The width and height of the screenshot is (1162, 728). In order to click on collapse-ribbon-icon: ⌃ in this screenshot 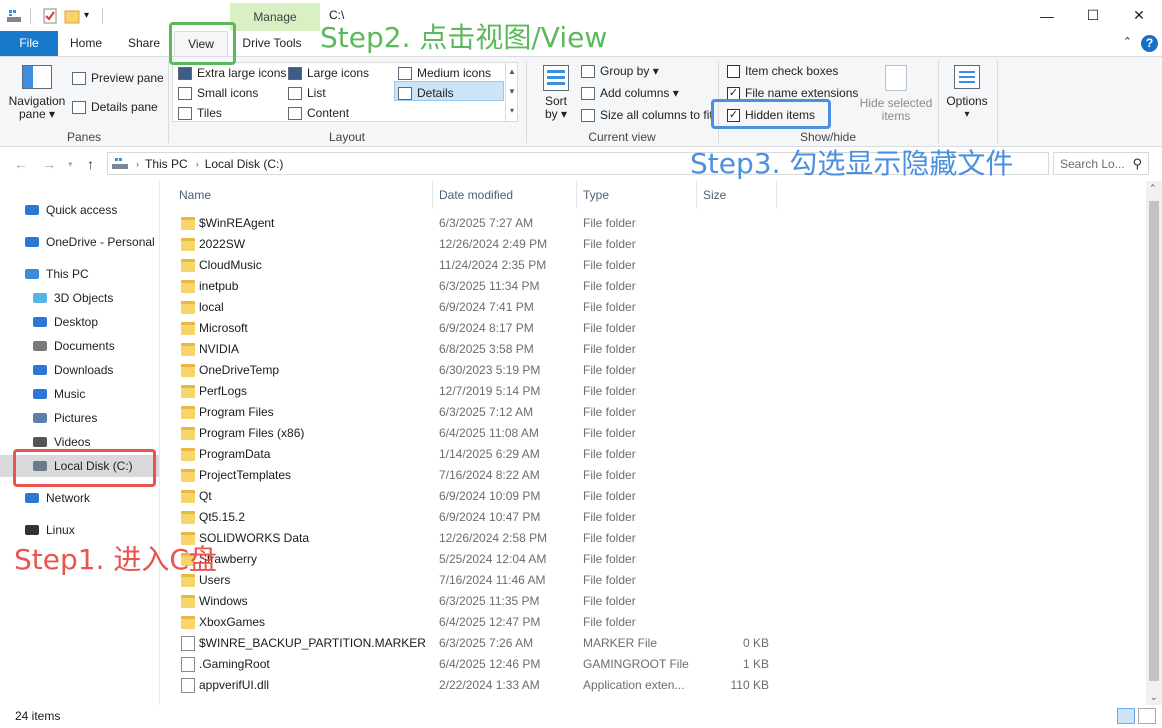, I will do `click(1127, 41)`.